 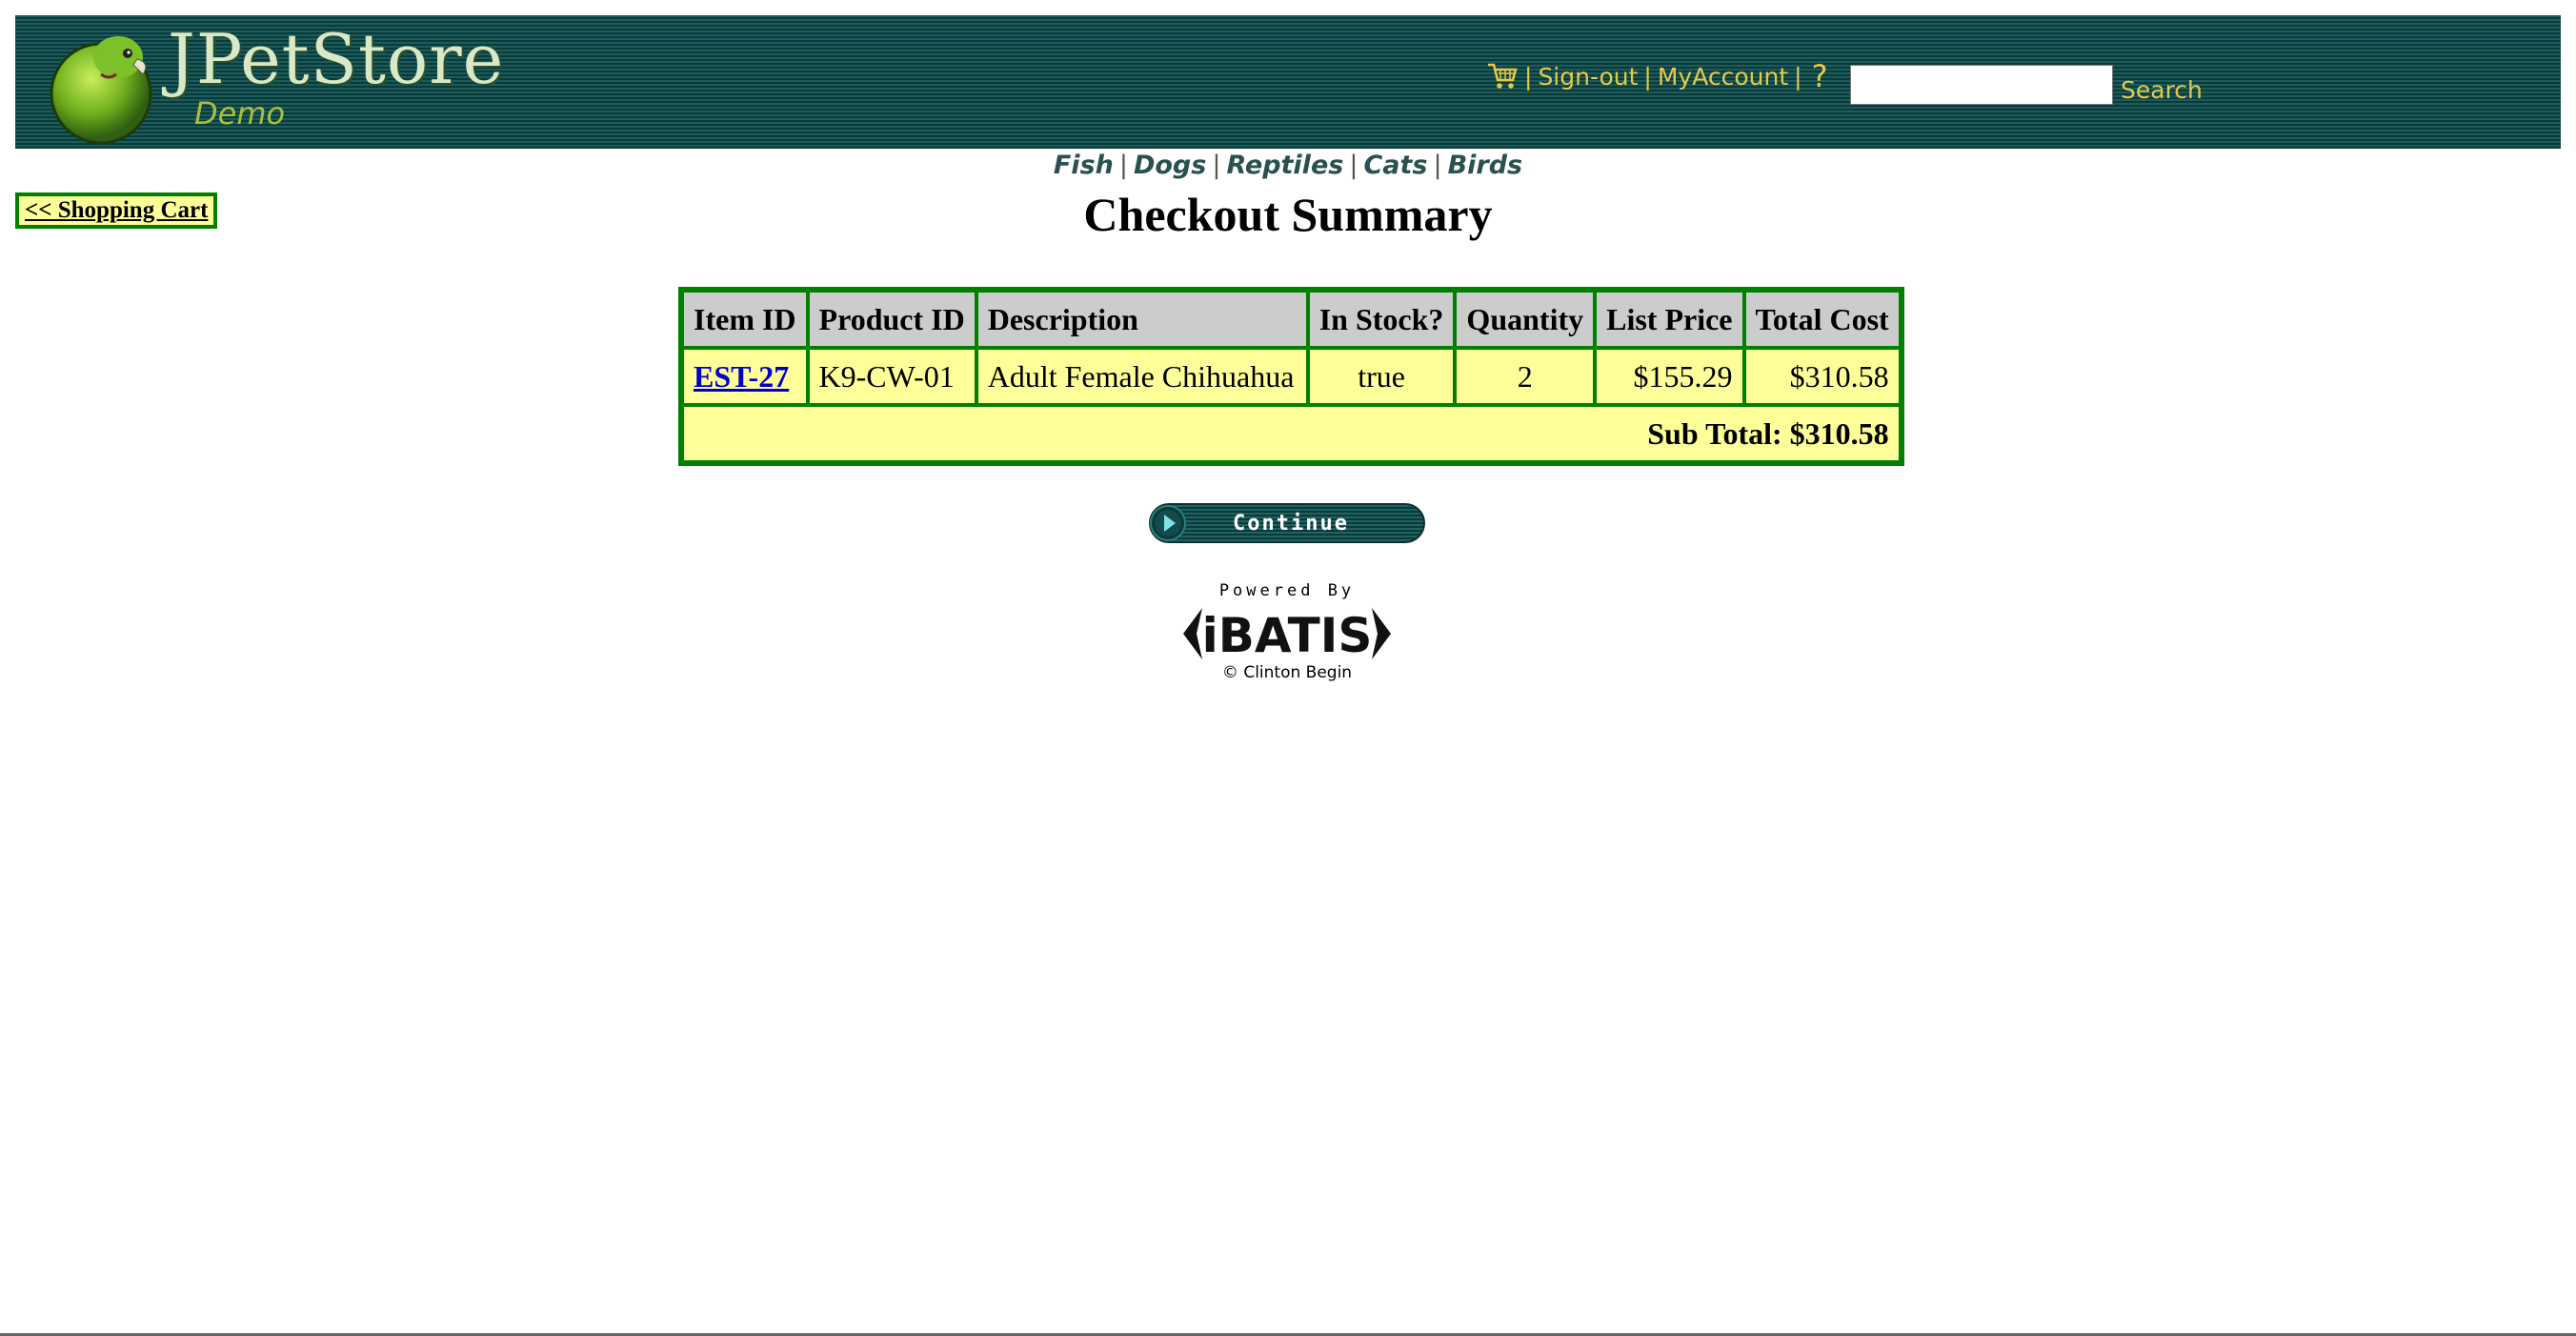 I want to click on subtotal-cell: Sub Total: $310.58, so click(x=1292, y=433).